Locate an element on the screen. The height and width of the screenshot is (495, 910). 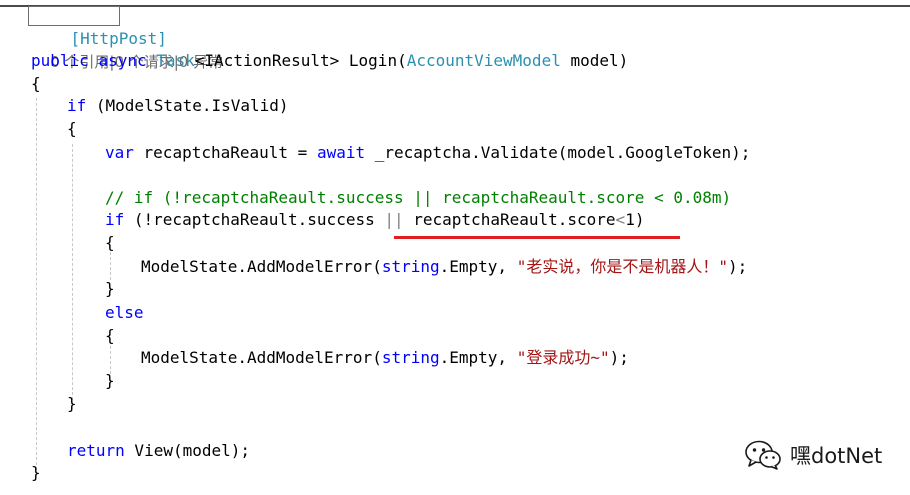
validate-call: _recaptcha.Validate(model.GoogleToken); is located at coordinates (558, 152).